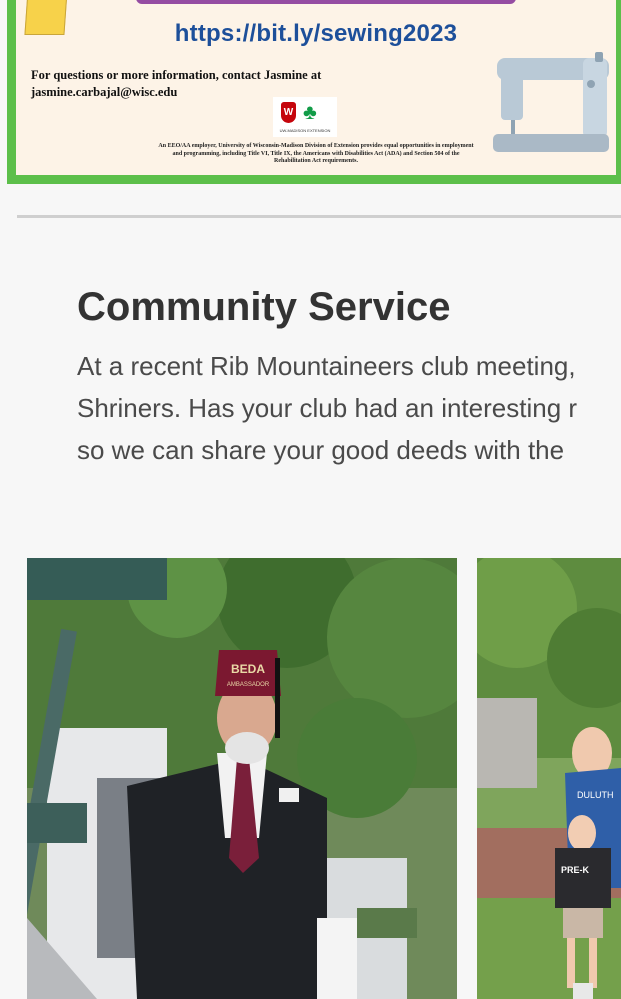 The image size is (621, 999). What do you see at coordinates (288, 112) in the screenshot?
I see `uw-crest-icon: W` at bounding box center [288, 112].